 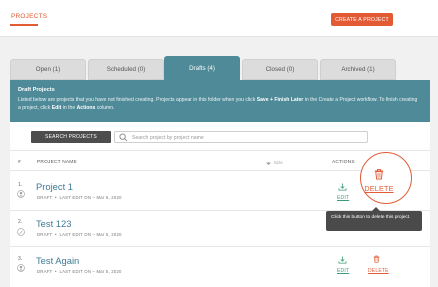 What do you see at coordinates (20, 185) in the screenshot?
I see `row-number: 1.` at bounding box center [20, 185].